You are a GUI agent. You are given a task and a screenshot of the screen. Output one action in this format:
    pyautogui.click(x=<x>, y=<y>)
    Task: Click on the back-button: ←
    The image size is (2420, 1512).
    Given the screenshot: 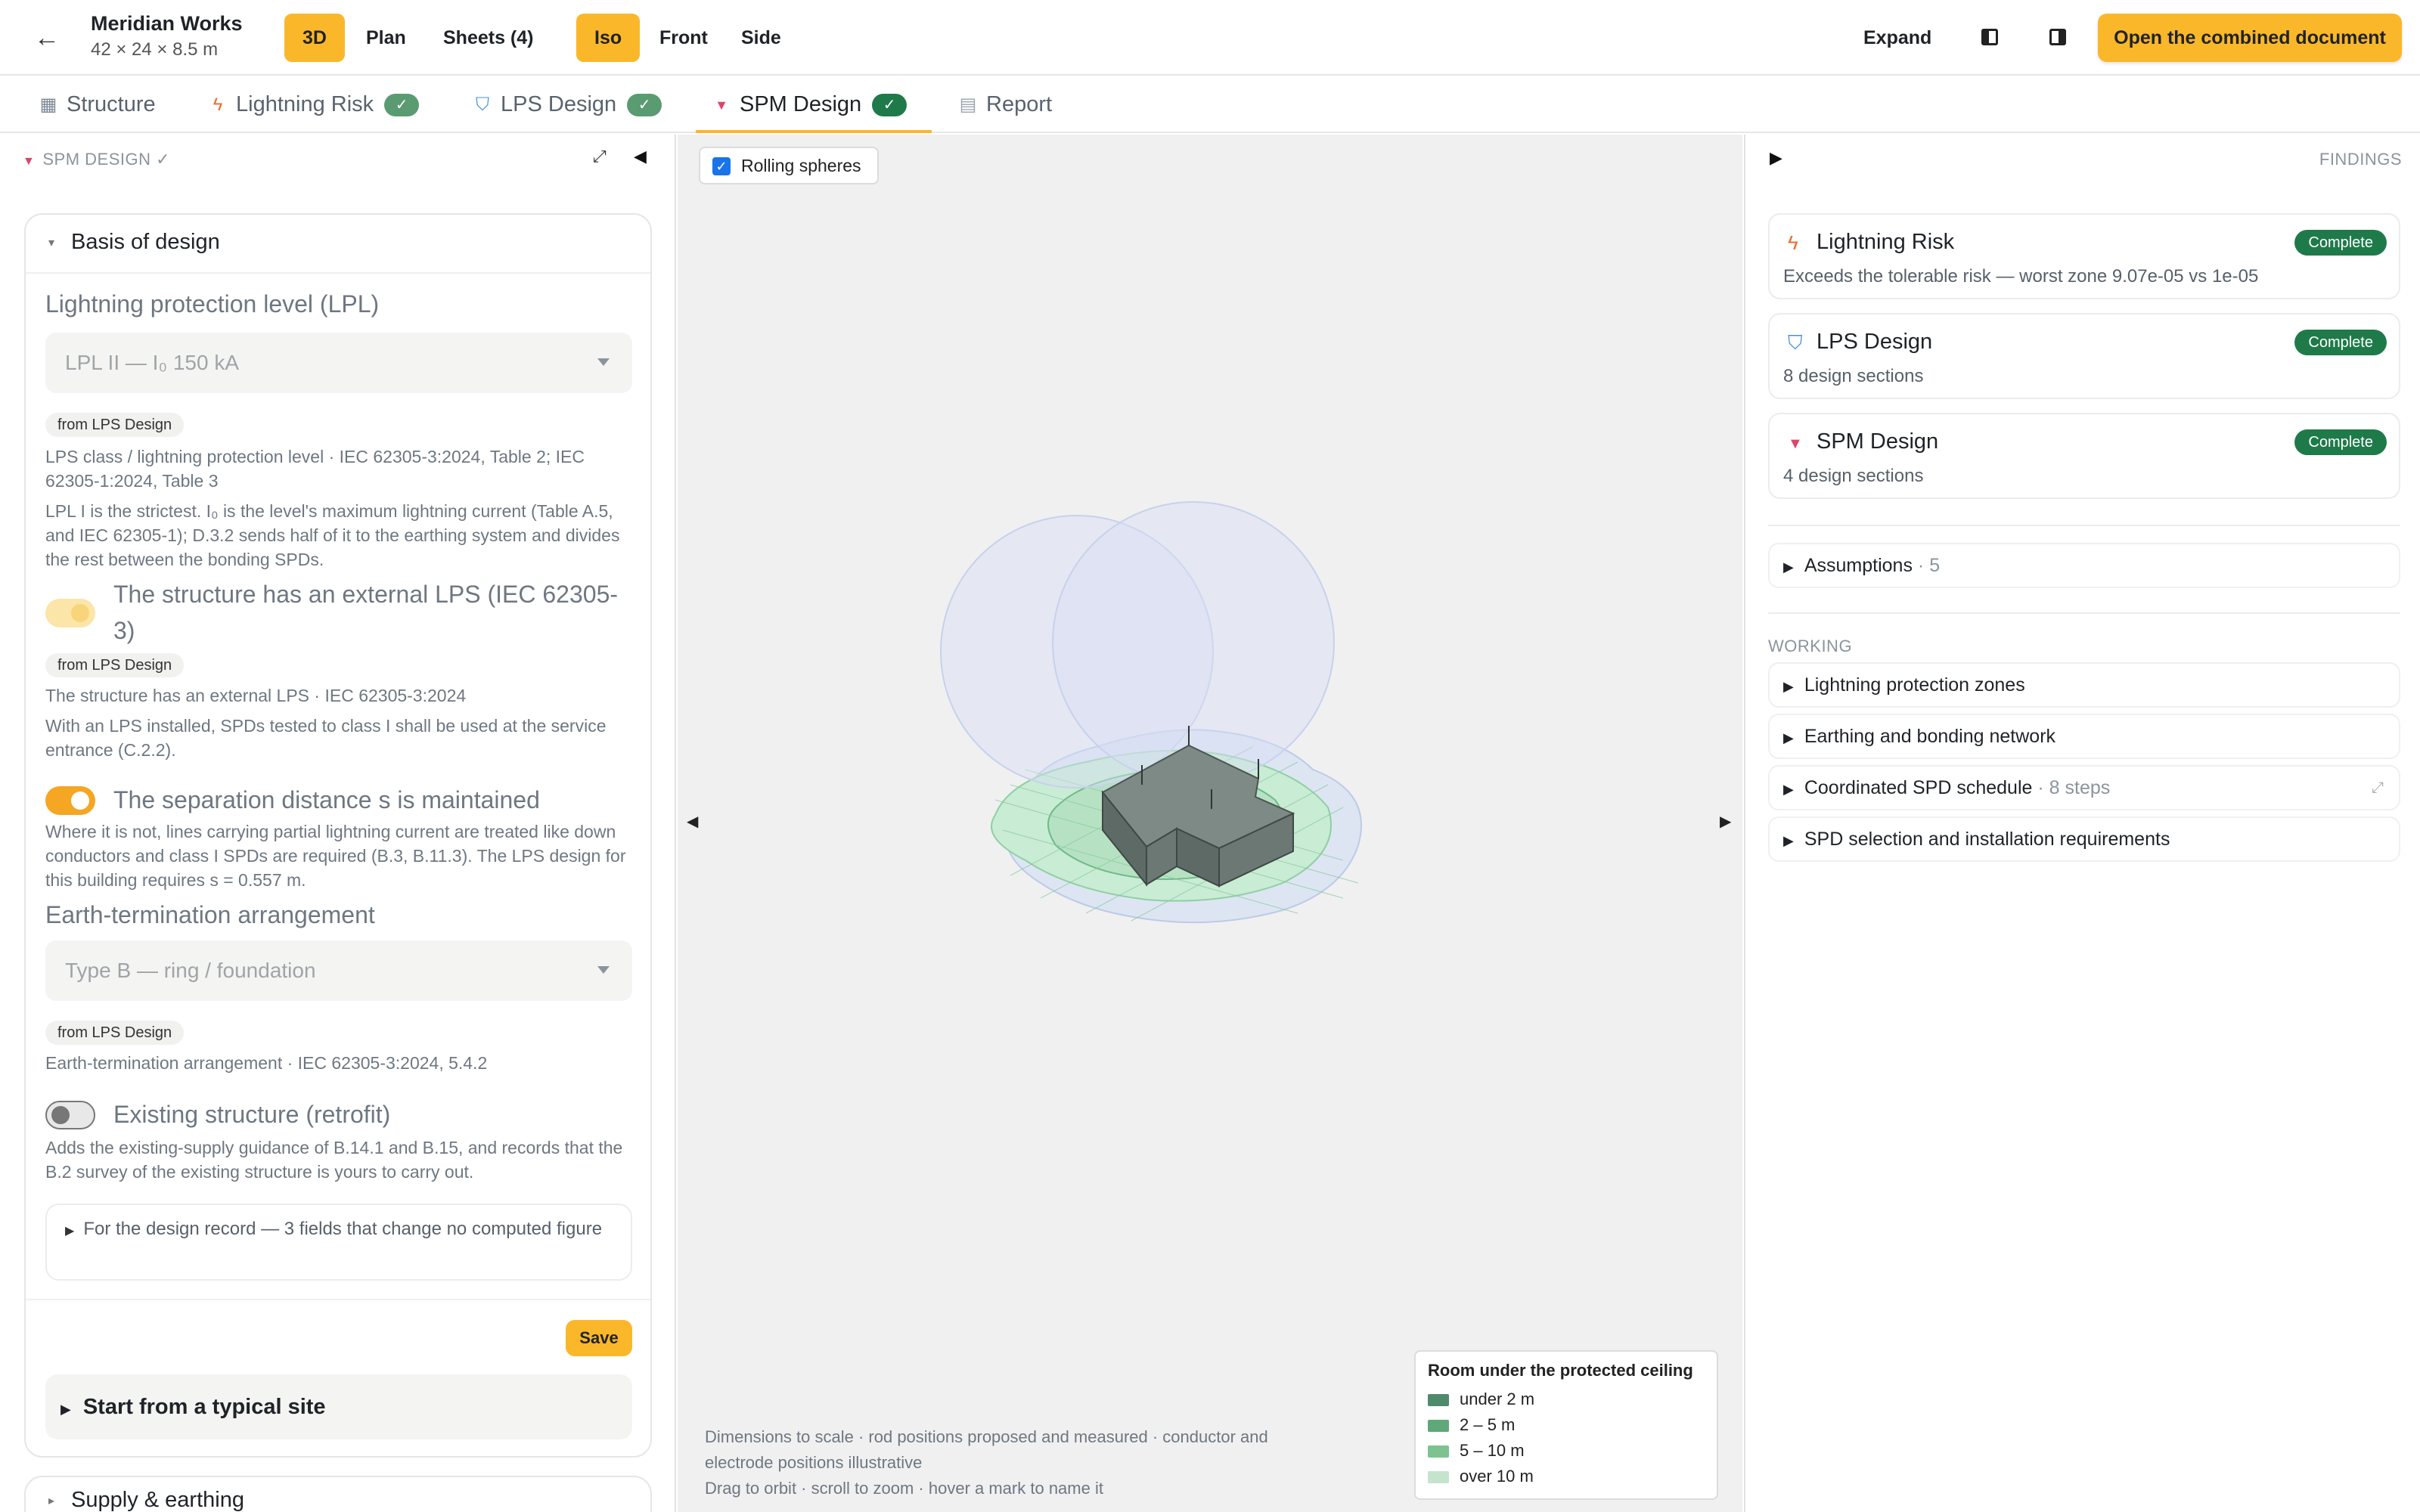 What is the action you would take?
    pyautogui.click(x=47, y=38)
    